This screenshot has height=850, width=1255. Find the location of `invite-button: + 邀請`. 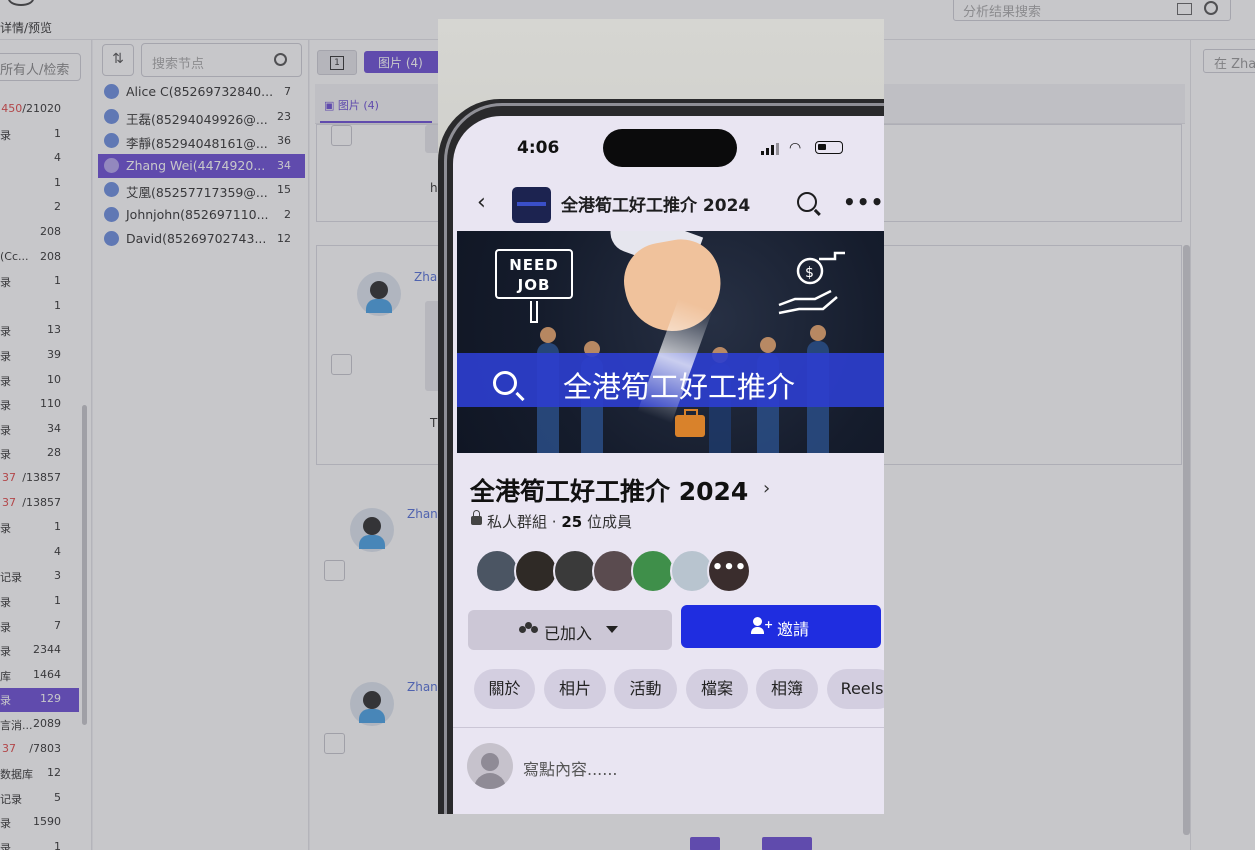

invite-button: + 邀請 is located at coordinates (781, 626).